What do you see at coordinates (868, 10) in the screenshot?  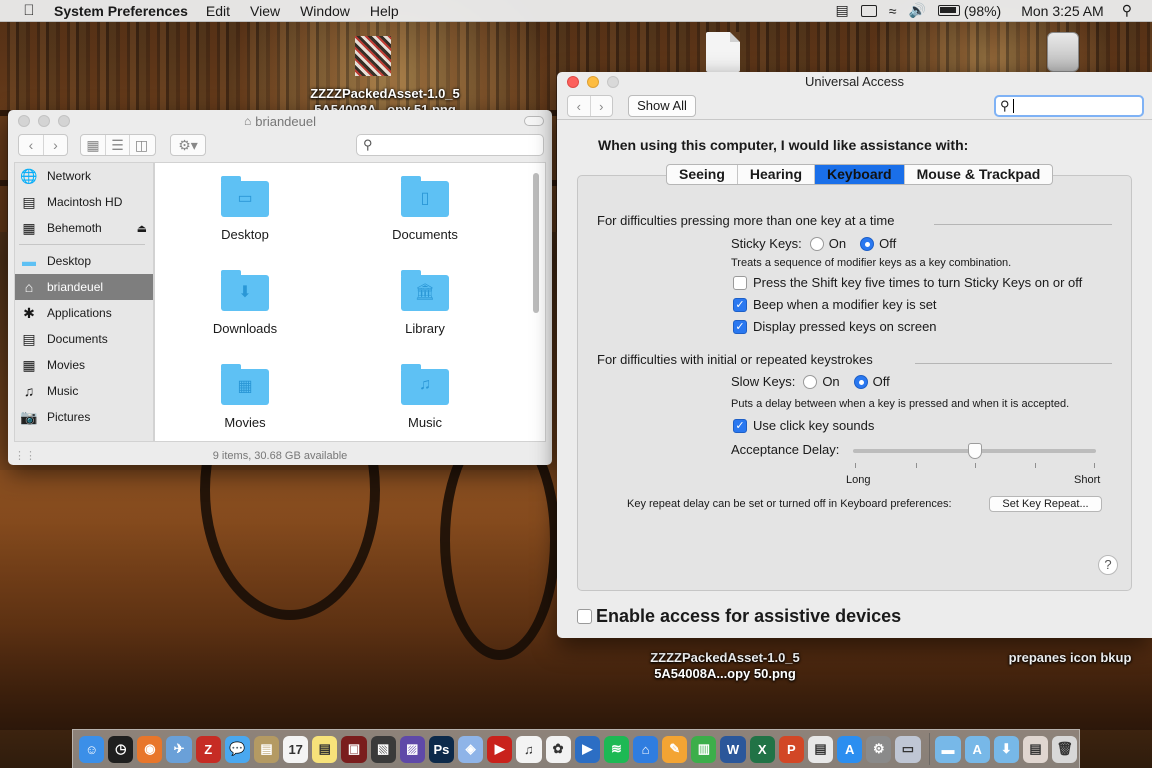 I see `display-icon` at bounding box center [868, 10].